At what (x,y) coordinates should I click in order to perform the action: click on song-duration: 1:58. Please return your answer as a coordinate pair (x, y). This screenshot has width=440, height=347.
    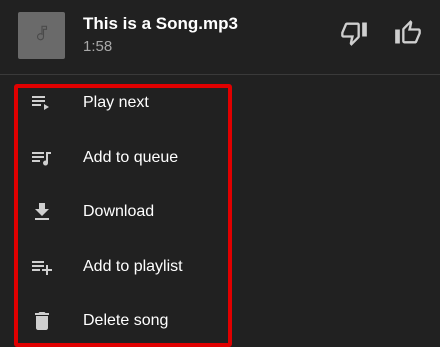
    Looking at the image, I should click on (98, 46).